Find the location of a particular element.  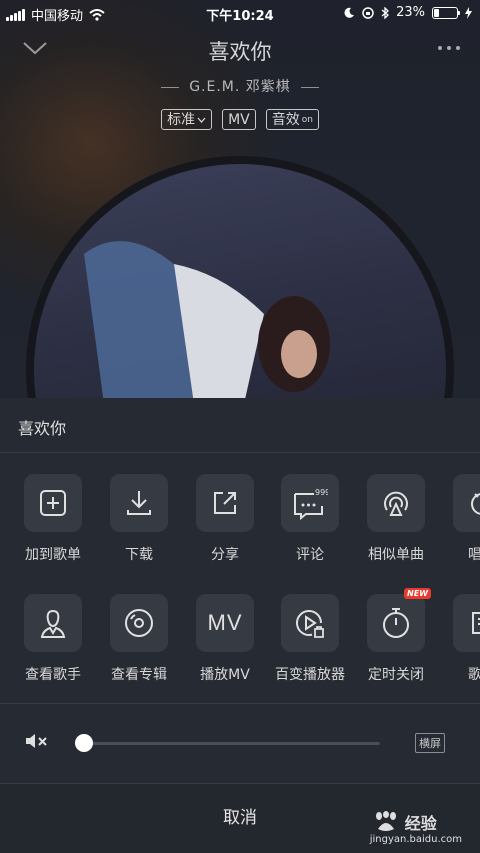

actions-row-1: 加到歌单 下载 分享 999+ 评论 相似单曲 唱这 is located at coordinates (240, 529).